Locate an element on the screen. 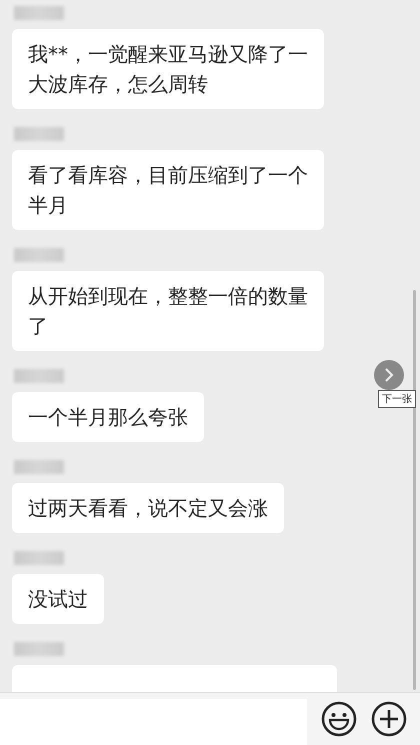 The height and width of the screenshot is (745, 420). plus-icon is located at coordinates (389, 719).